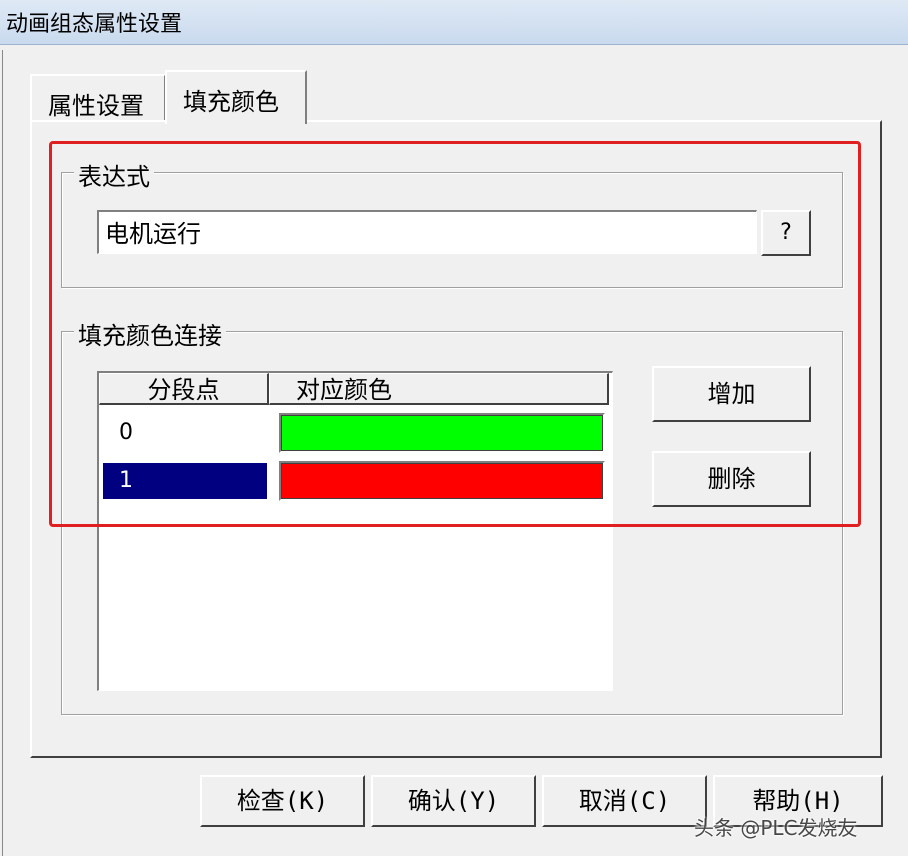  What do you see at coordinates (96, 106) in the screenshot?
I see `tab-label: 属性设置` at bounding box center [96, 106].